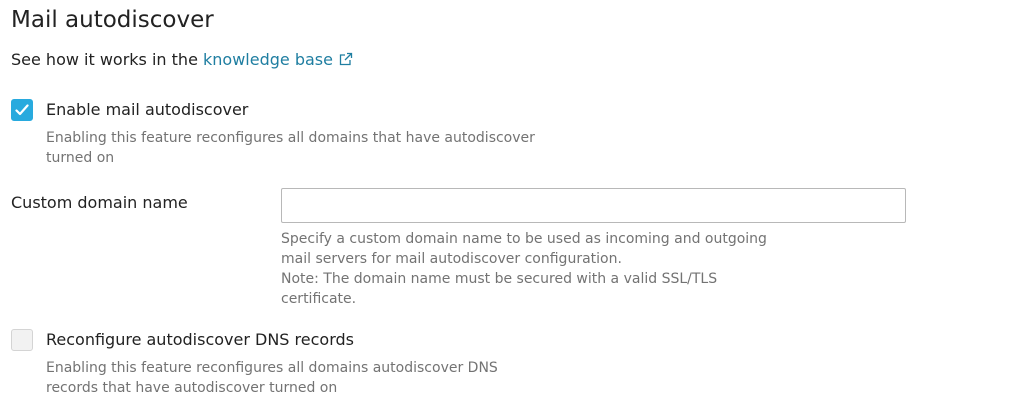 This screenshot has height=419, width=1014. I want to click on knowledge-base-line: See how it works in the knowledge base, so click(182, 60).